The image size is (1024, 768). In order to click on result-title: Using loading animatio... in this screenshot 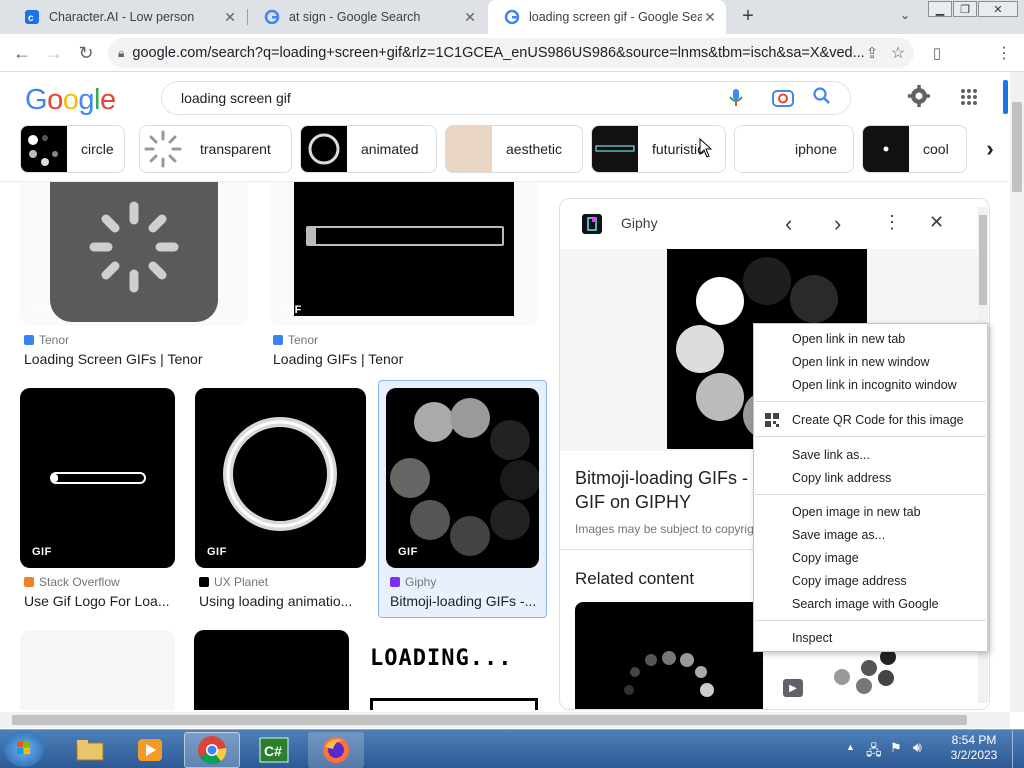, I will do `click(280, 601)`.